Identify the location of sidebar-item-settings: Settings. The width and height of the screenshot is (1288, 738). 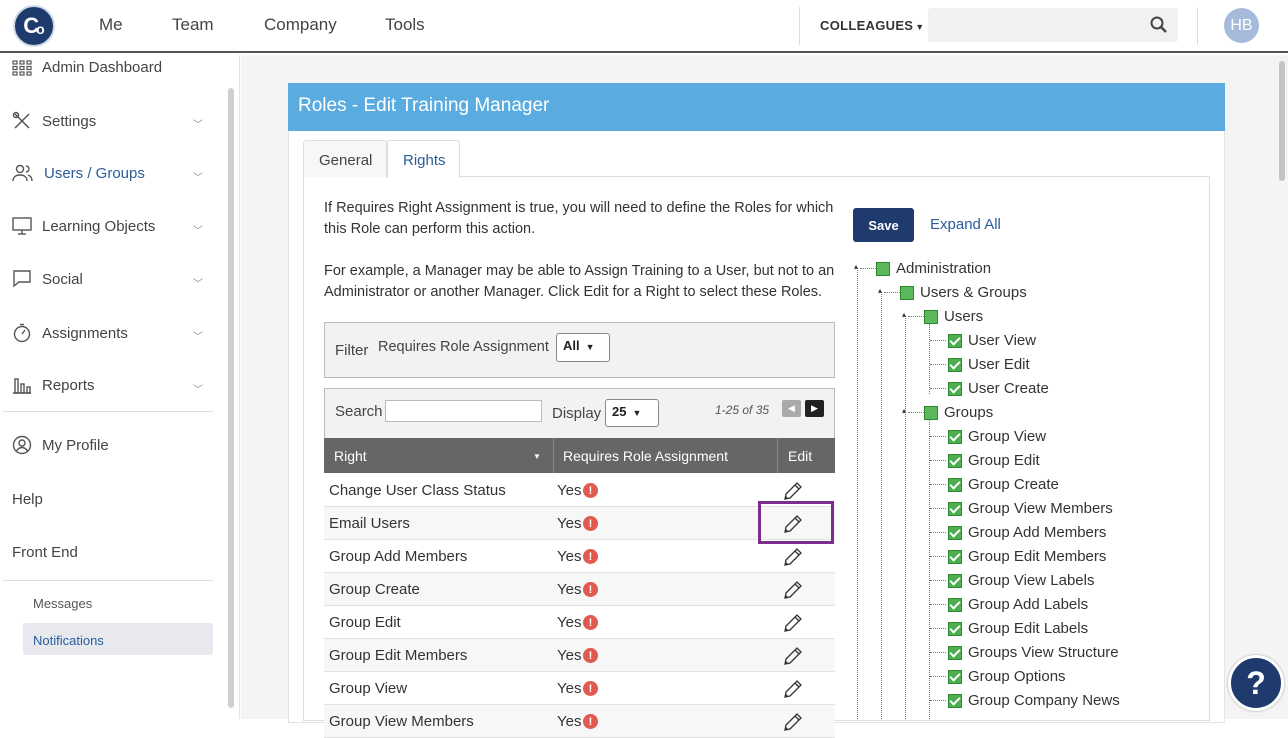
(54, 121).